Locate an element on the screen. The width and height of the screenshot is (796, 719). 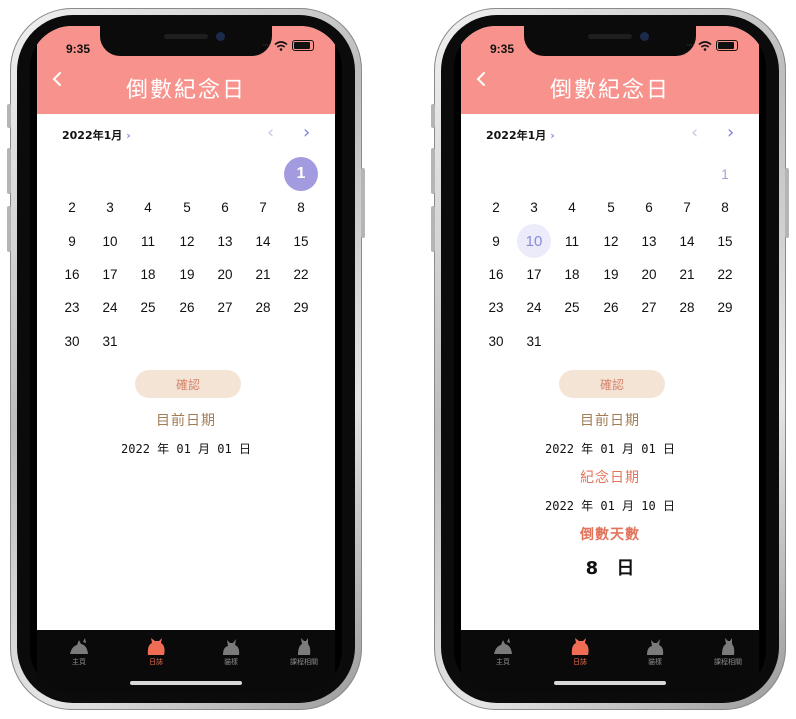
current-date-label: 目前日期 is located at coordinates (610, 421).